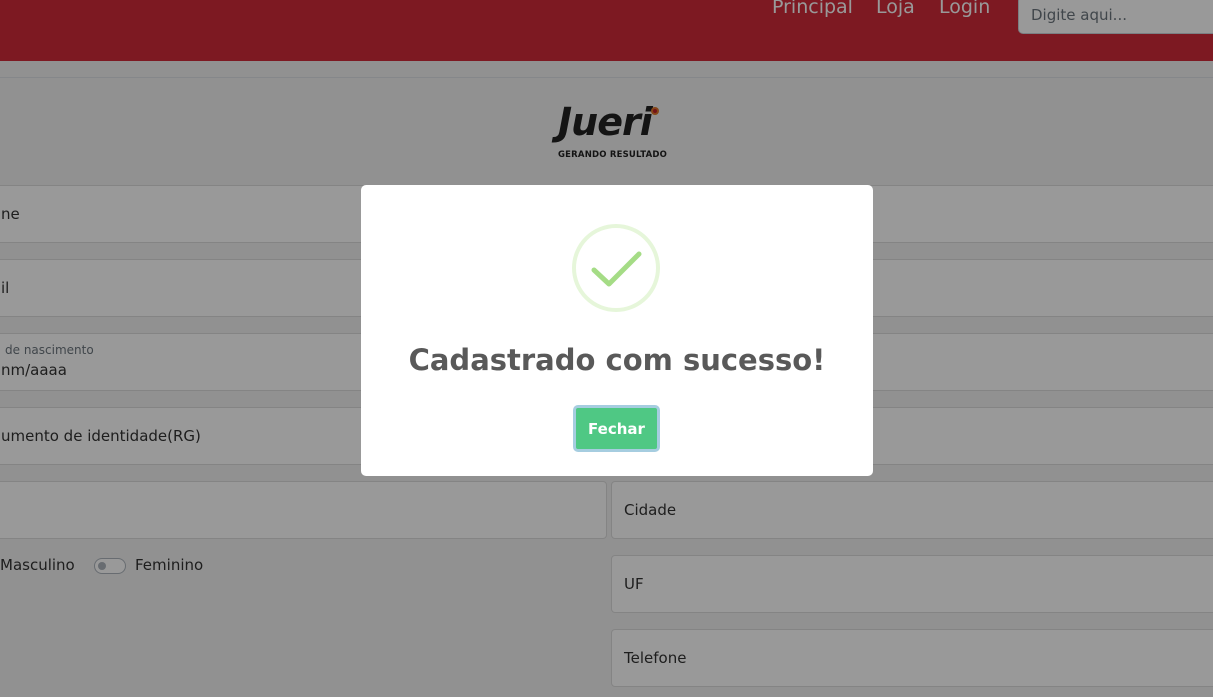  Describe the element at coordinates (616, 428) in the screenshot. I see `close-button: Fechar` at that location.